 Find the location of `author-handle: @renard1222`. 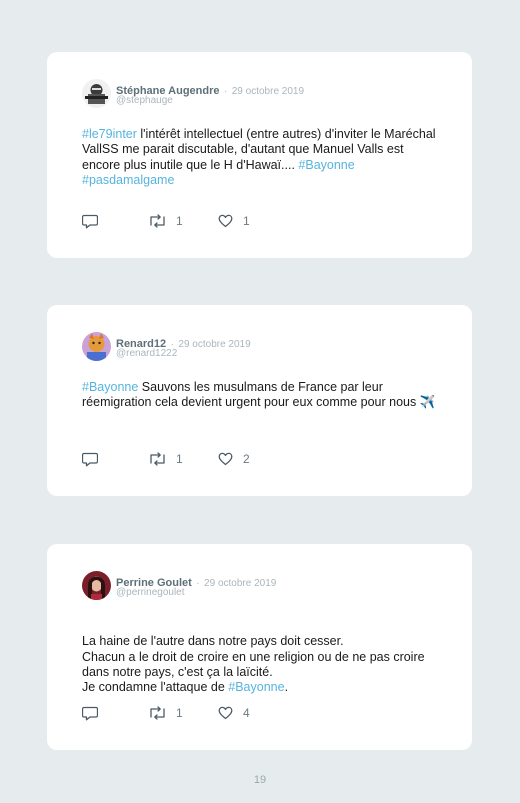

author-handle: @renard1222 is located at coordinates (146, 353).